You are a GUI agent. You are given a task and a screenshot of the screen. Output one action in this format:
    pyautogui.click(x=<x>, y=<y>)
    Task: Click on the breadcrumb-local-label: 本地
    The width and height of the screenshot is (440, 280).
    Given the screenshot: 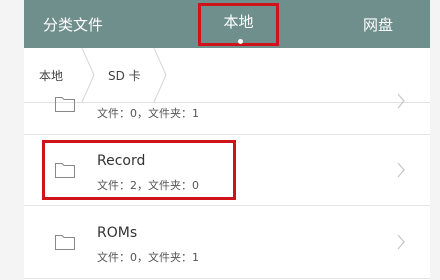 What is the action you would take?
    pyautogui.click(x=51, y=75)
    